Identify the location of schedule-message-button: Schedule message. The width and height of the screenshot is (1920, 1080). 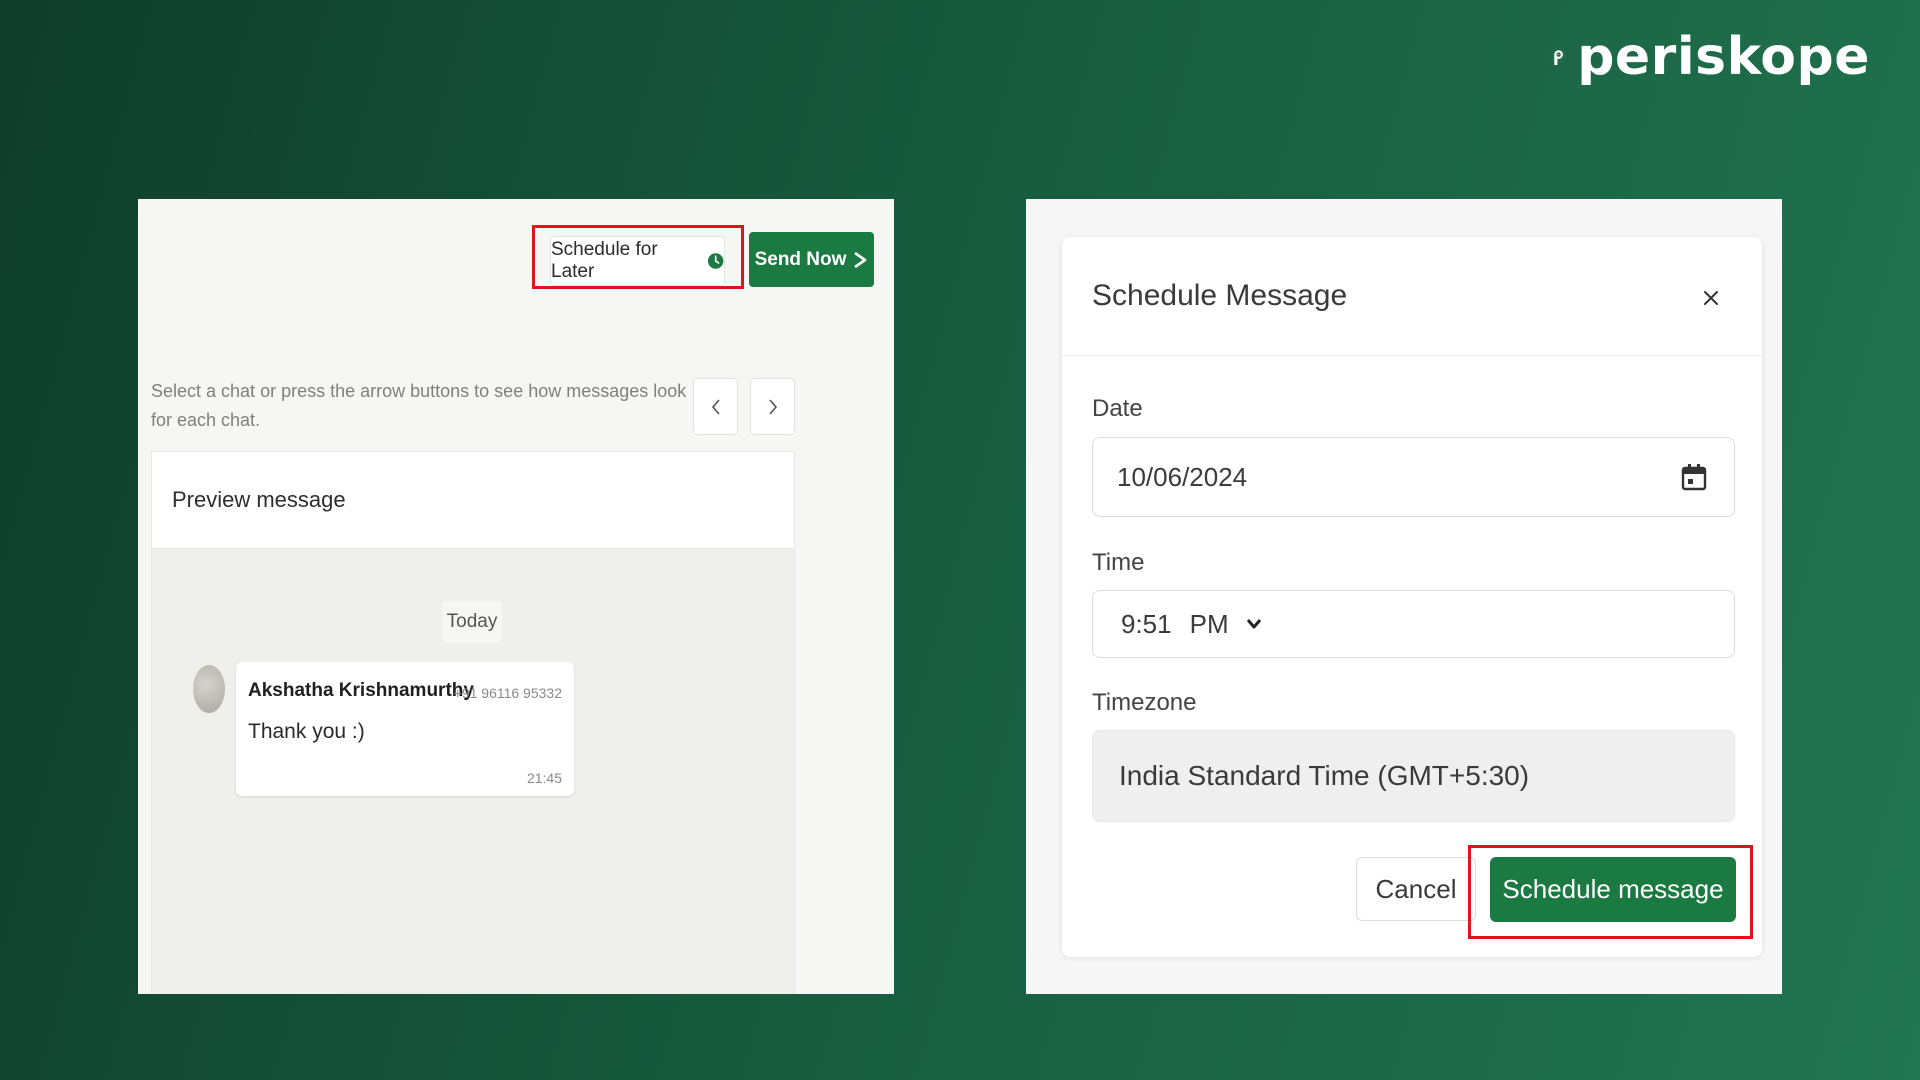
(1613, 889).